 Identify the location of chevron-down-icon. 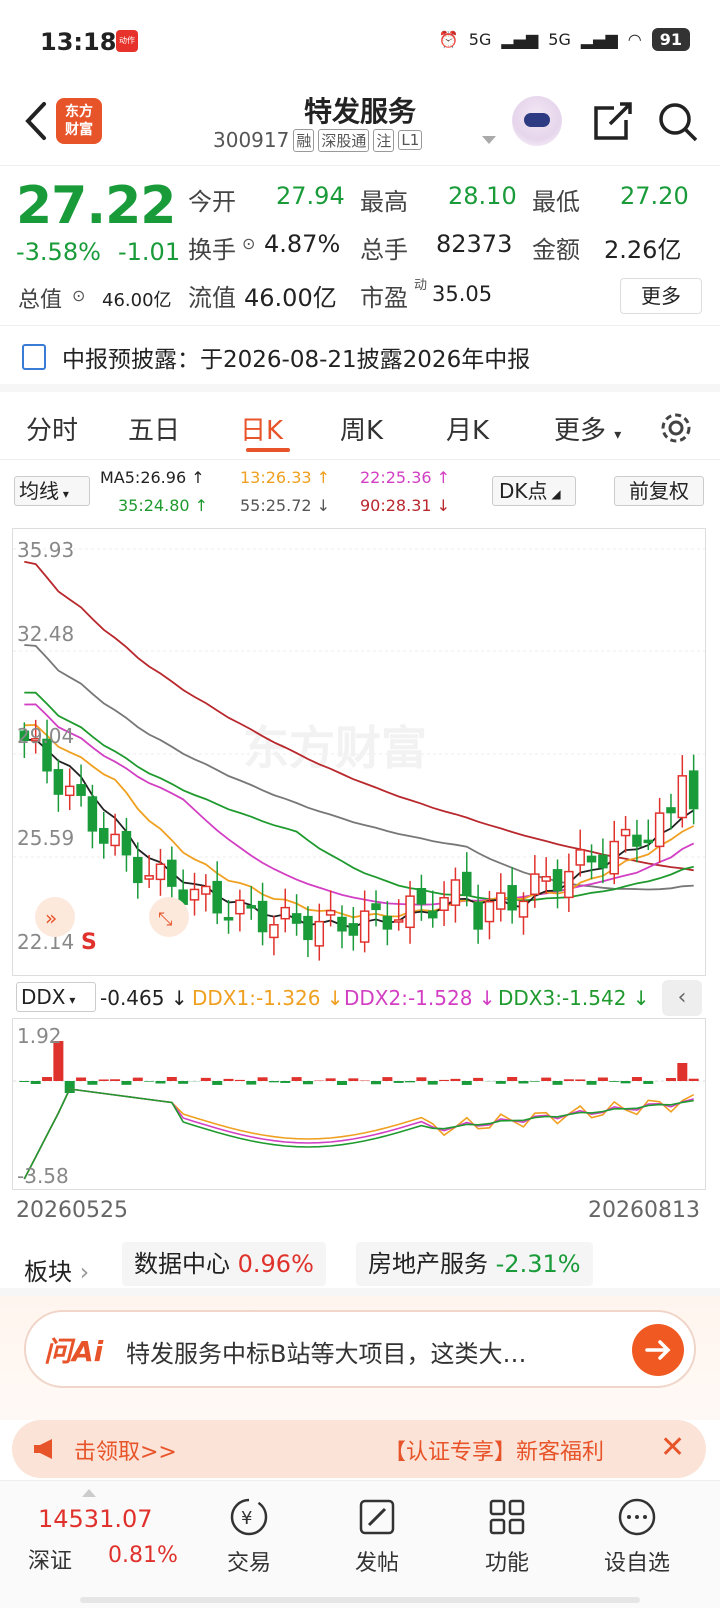
(489, 140).